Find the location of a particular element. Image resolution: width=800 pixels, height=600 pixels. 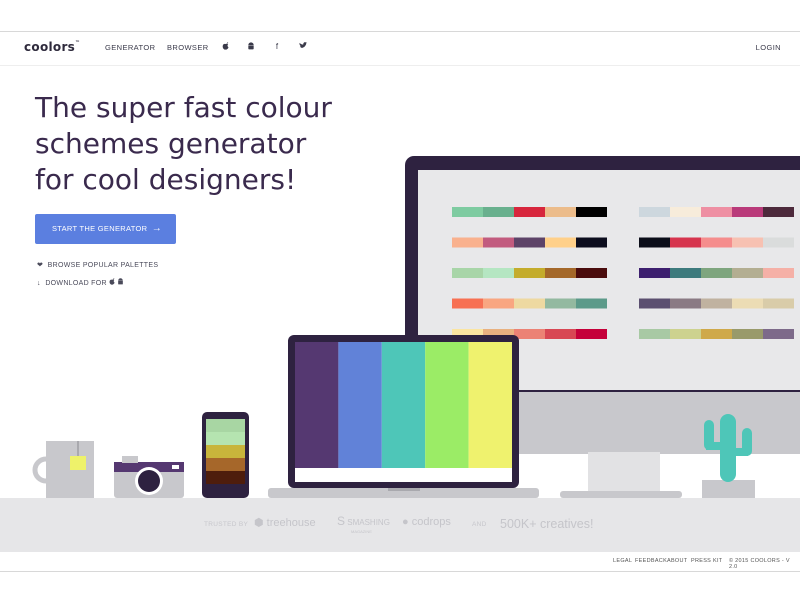

footer-legal-link: LEGAL is located at coordinates (622, 561).